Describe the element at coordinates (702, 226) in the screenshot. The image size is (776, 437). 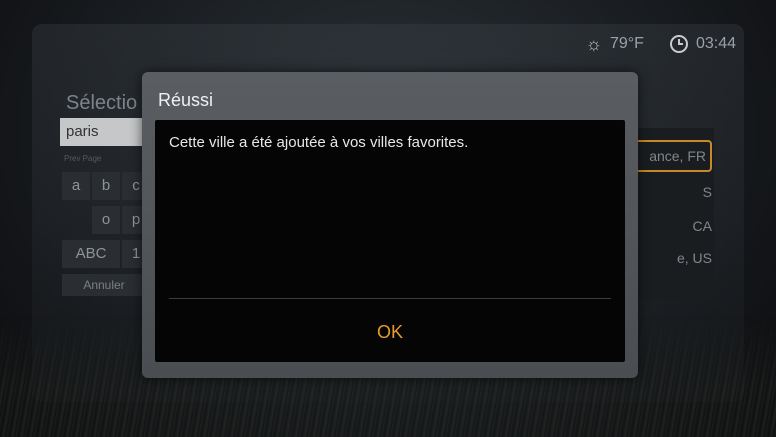
I see `city-item: CA` at that location.